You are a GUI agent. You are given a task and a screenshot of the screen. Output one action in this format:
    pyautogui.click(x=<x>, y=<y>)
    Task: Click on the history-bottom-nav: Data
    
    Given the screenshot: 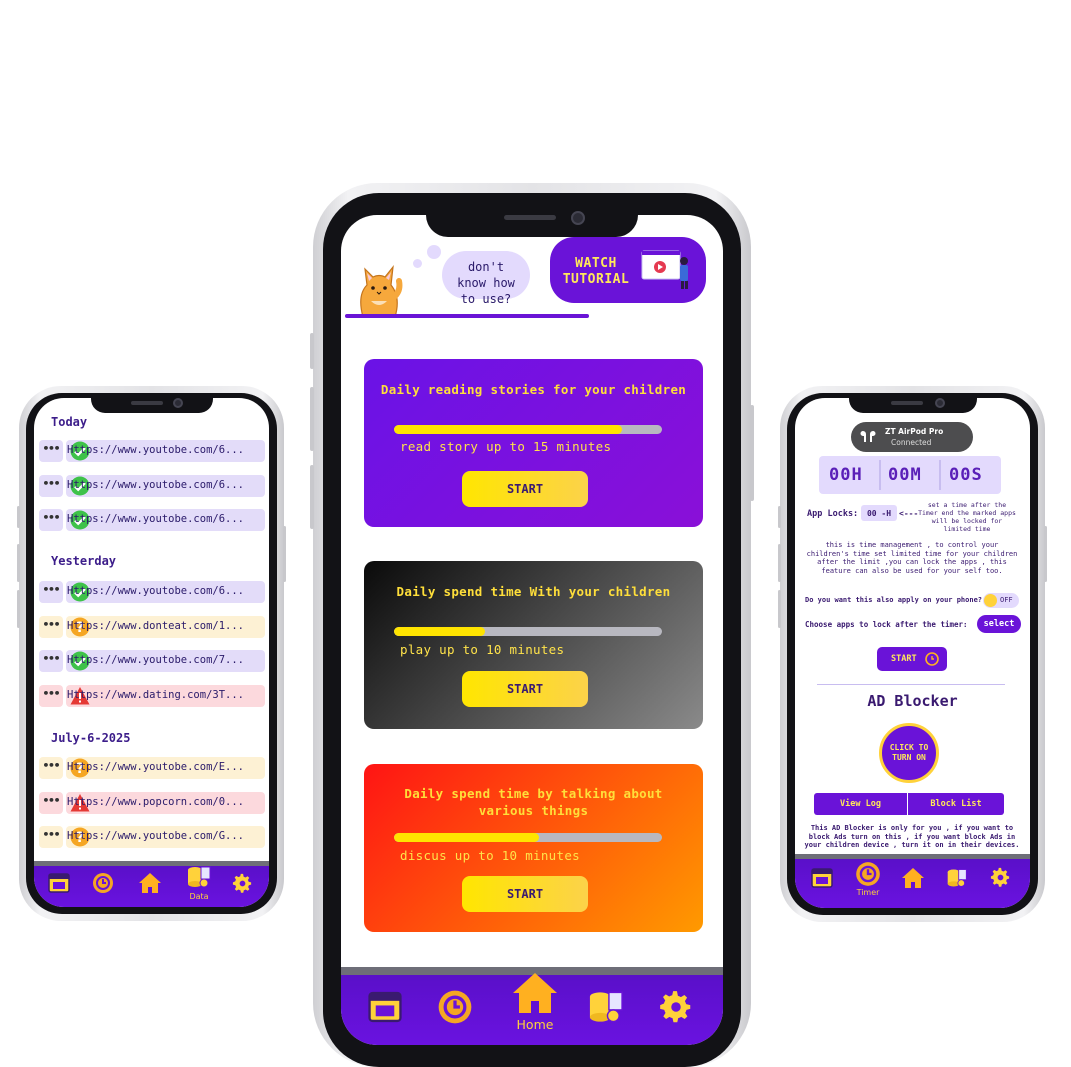 What is the action you would take?
    pyautogui.click(x=151, y=884)
    